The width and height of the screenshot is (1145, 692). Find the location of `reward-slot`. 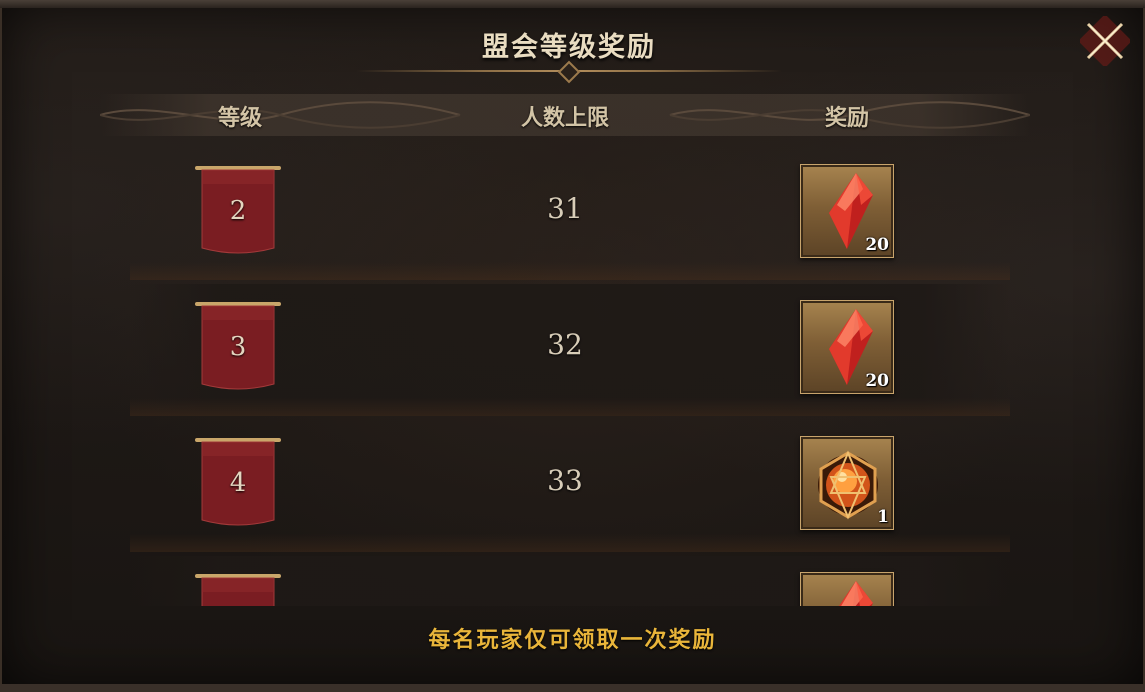

reward-slot is located at coordinates (847, 589).